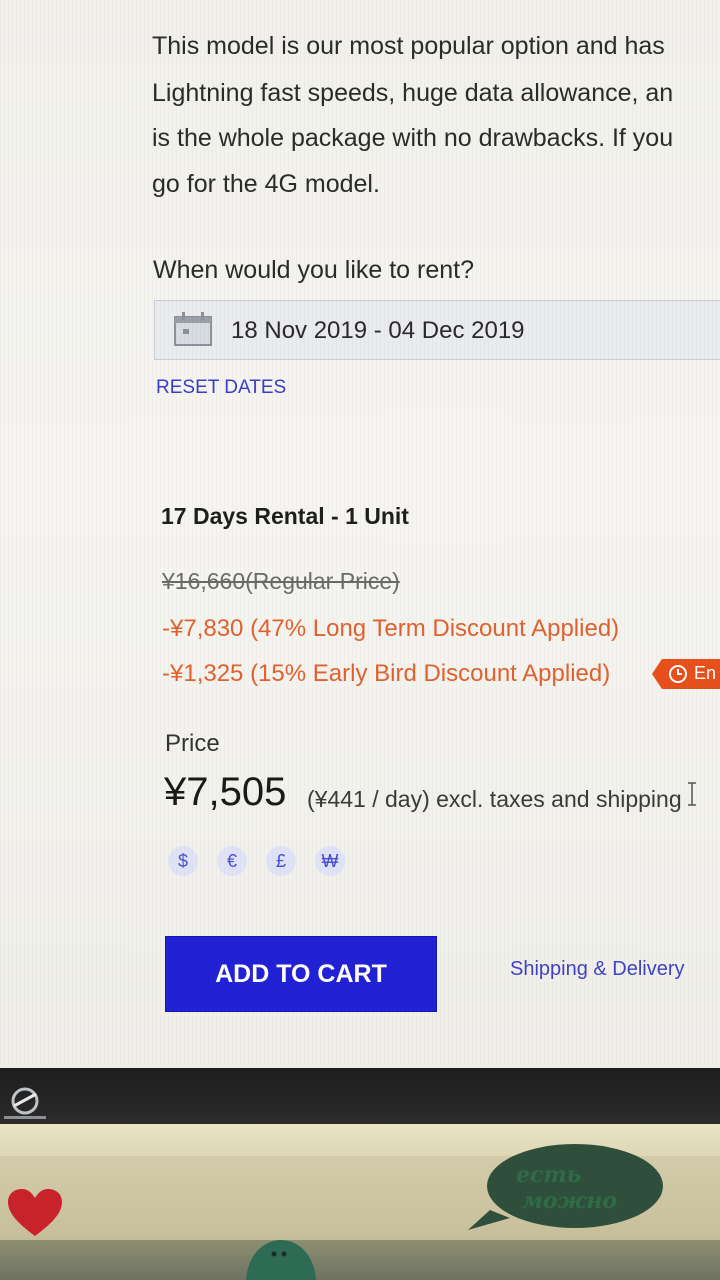 Image resolution: width=720 pixels, height=1280 pixels. I want to click on rental-summary-title: 17 Days Rental - 1 Unit, so click(285, 516).